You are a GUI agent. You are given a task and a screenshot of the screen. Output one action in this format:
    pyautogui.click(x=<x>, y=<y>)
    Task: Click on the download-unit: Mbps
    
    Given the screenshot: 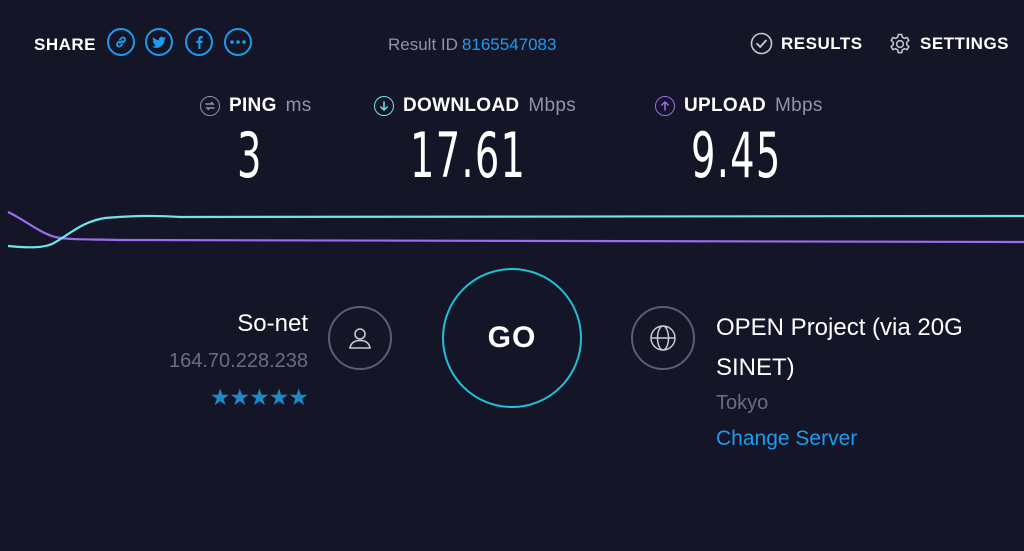 What is the action you would take?
    pyautogui.click(x=552, y=105)
    